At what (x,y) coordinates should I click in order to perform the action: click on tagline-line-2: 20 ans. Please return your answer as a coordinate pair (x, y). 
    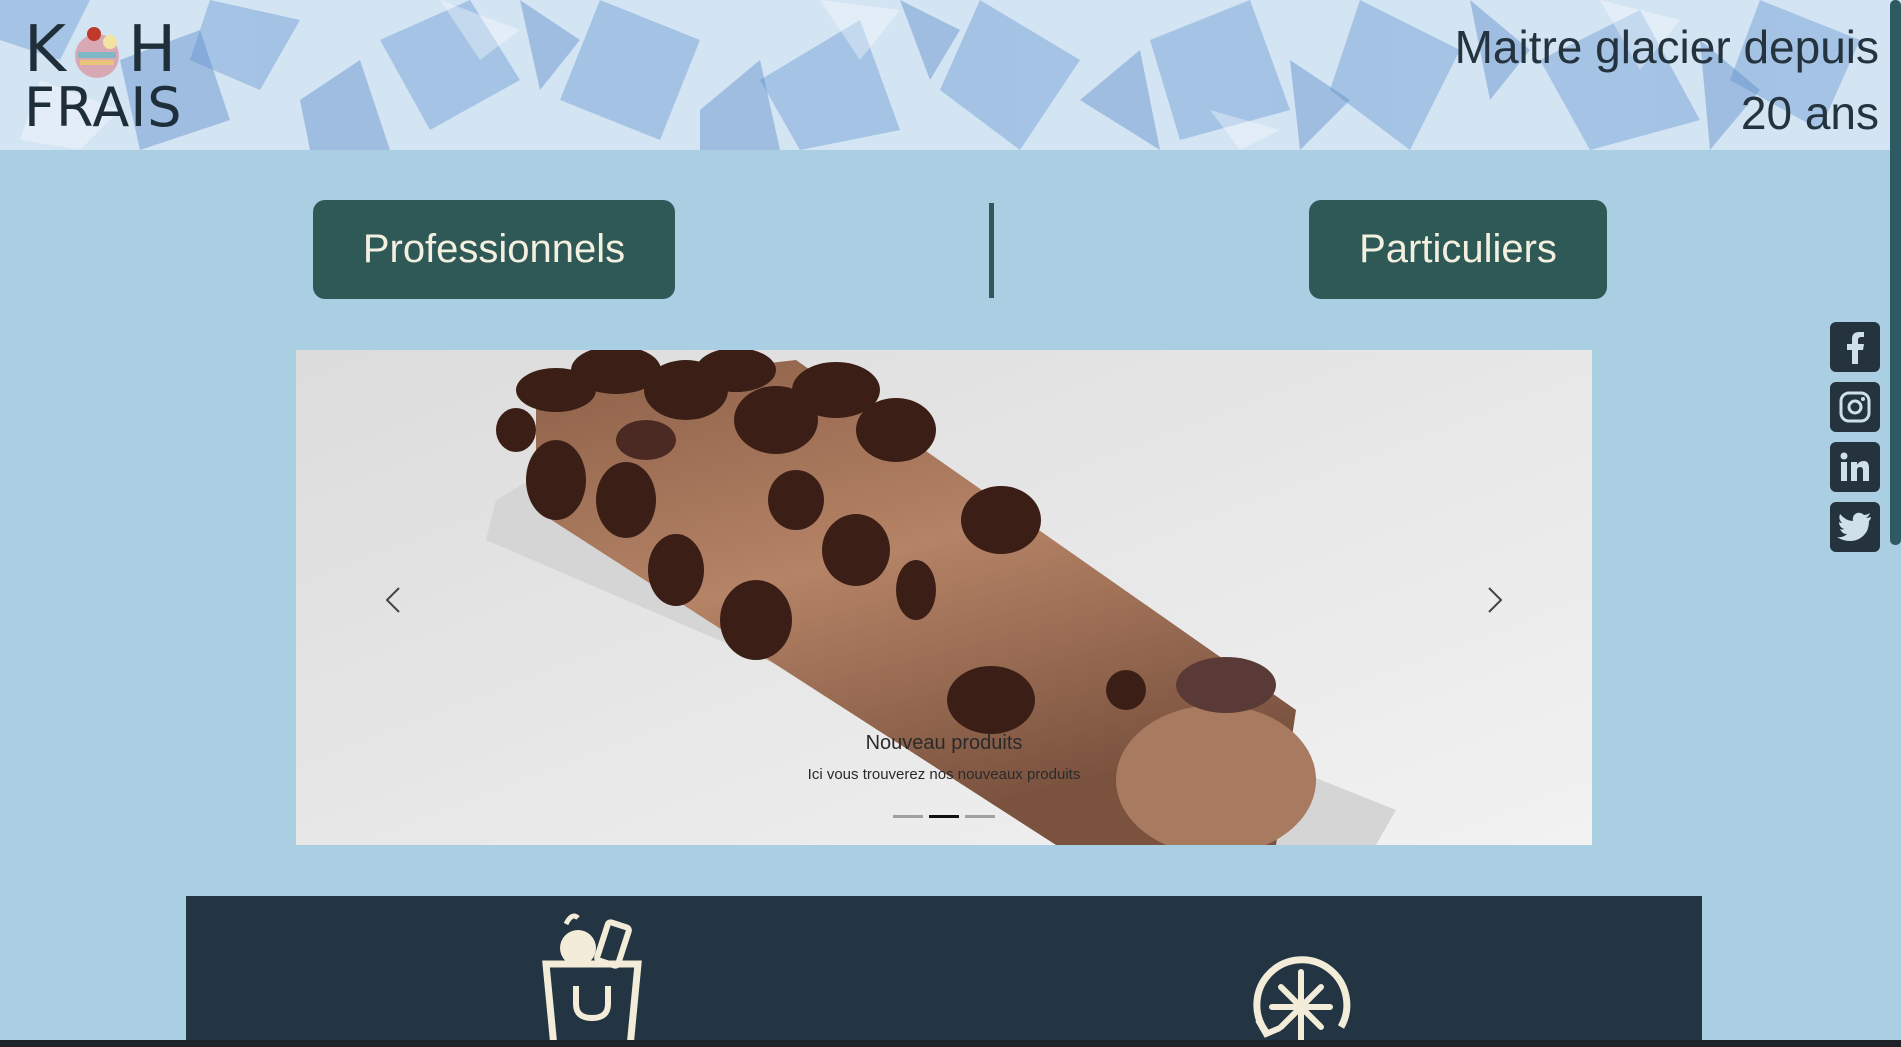
    Looking at the image, I should click on (1809, 113).